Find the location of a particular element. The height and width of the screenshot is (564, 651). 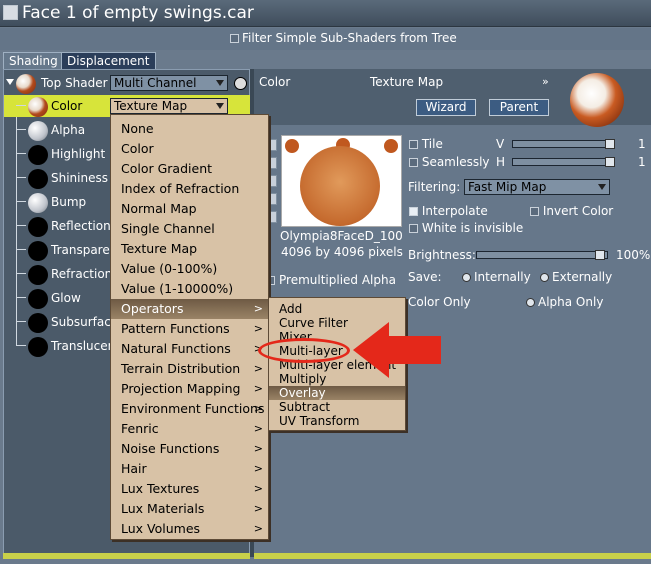

white-invisible-option: White is invisible is located at coordinates (466, 228).